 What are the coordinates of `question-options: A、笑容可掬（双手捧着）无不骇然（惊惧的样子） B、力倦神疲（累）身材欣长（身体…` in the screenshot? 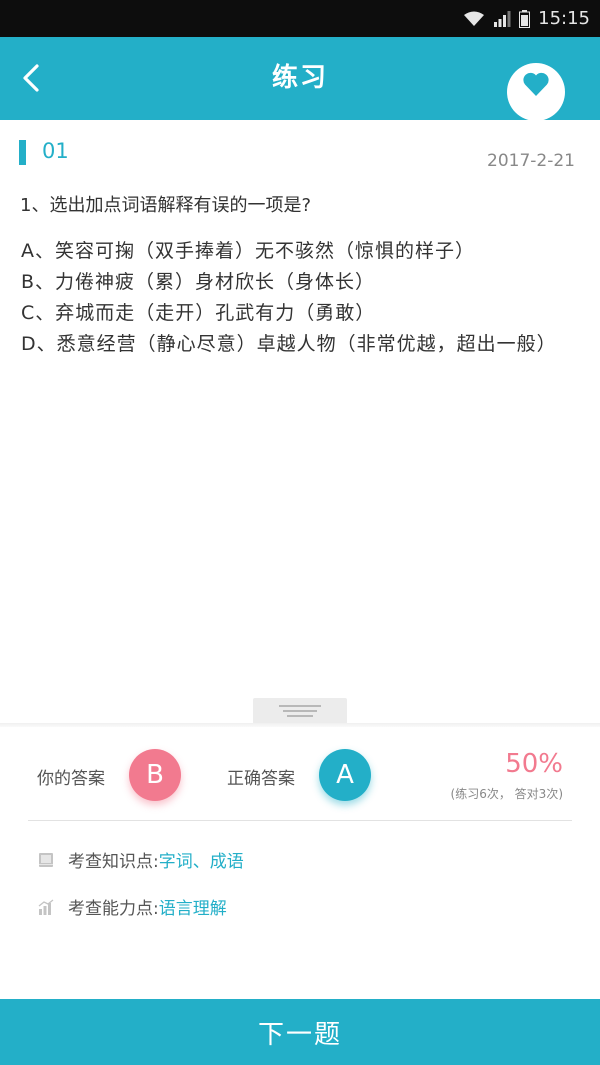 It's located at (303, 298).